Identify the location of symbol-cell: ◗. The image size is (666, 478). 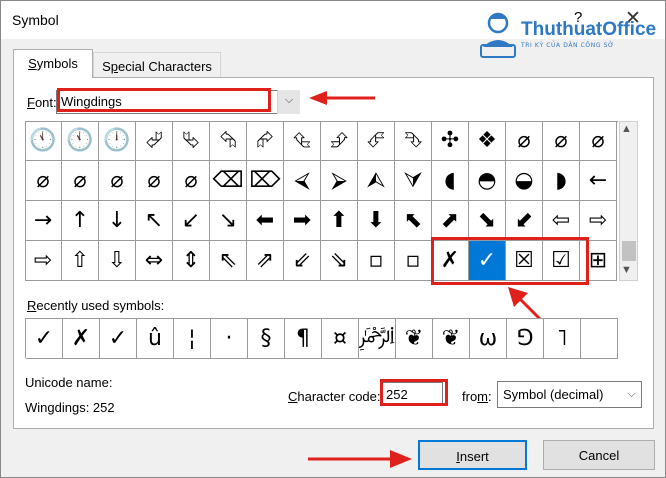
(561, 181).